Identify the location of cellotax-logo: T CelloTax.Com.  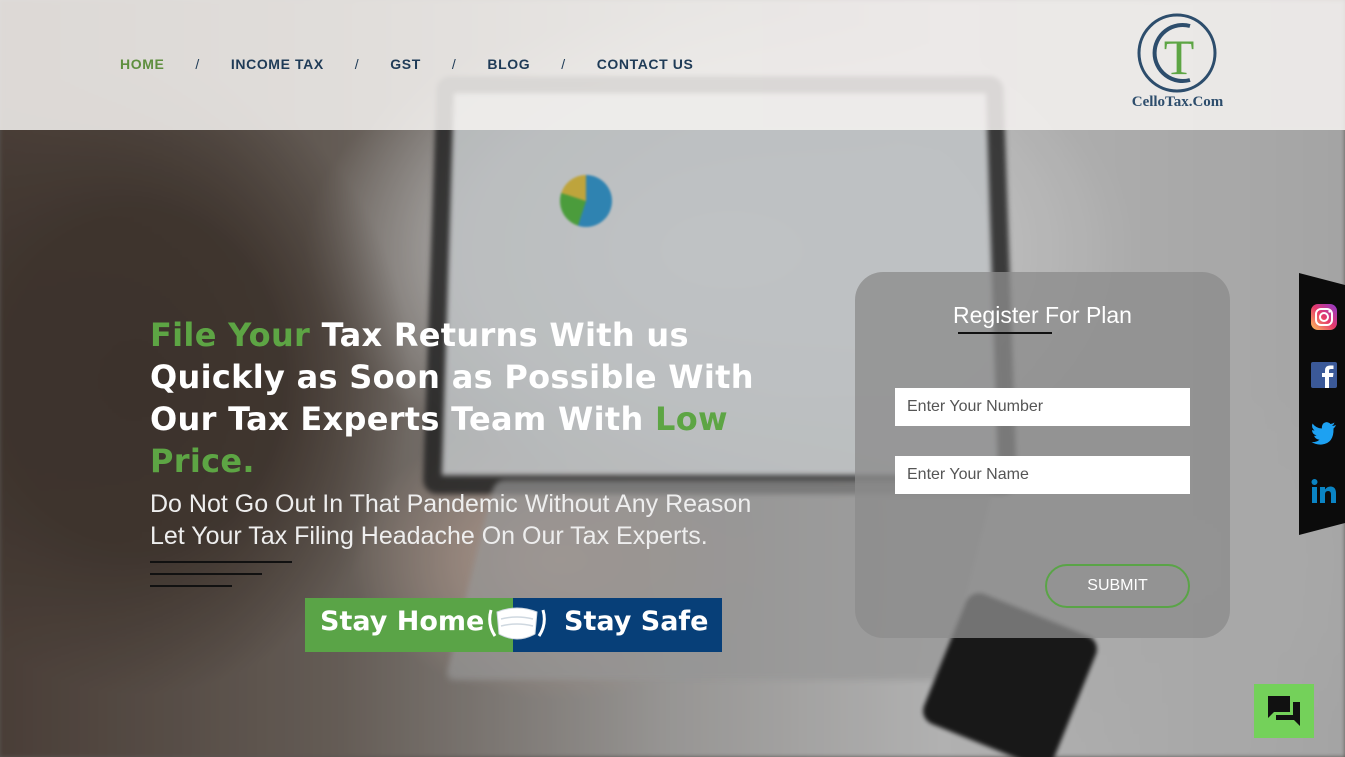
(1177, 63).